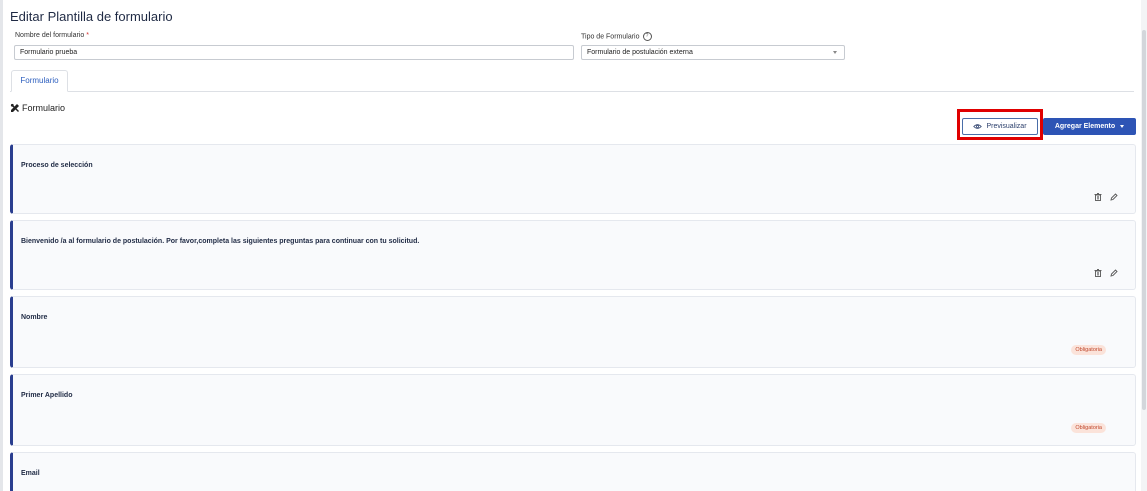 Image resolution: width=1147 pixels, height=491 pixels. Describe the element at coordinates (573, 410) in the screenshot. I see `form-element-card: Primer Apellido Obligatoria` at that location.